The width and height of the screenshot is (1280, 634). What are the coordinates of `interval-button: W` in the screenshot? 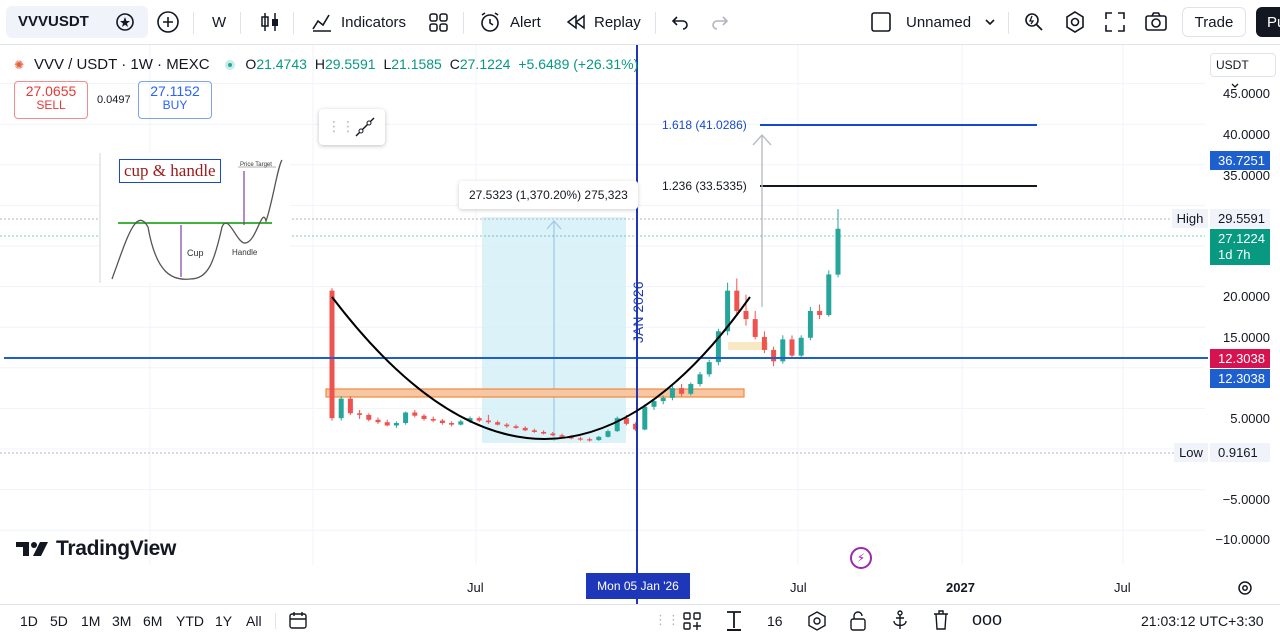 It's located at (219, 22).